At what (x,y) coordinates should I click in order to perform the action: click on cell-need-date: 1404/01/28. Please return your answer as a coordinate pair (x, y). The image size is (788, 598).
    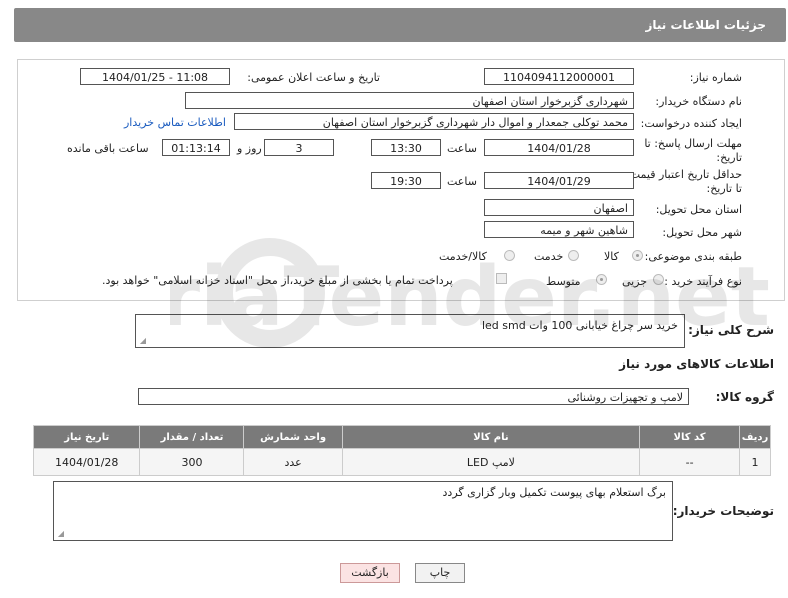
    Looking at the image, I should click on (86, 462).